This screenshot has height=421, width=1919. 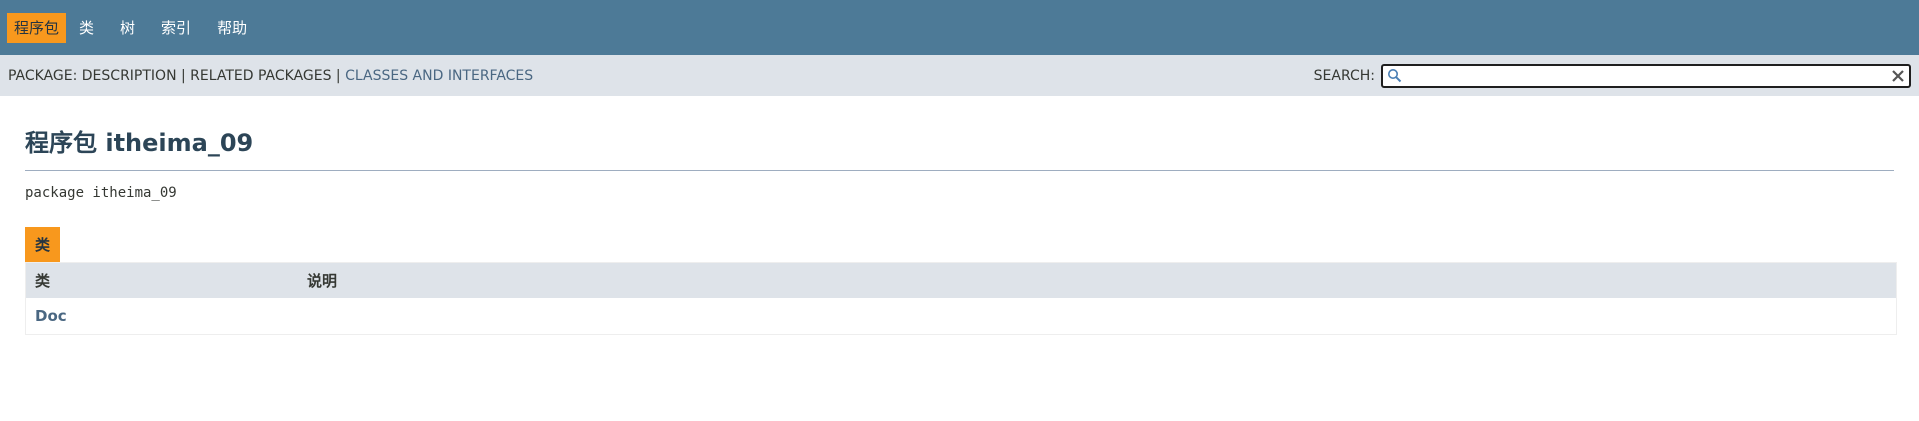 What do you see at coordinates (127, 28) in the screenshot?
I see `nav-item-tree: 树` at bounding box center [127, 28].